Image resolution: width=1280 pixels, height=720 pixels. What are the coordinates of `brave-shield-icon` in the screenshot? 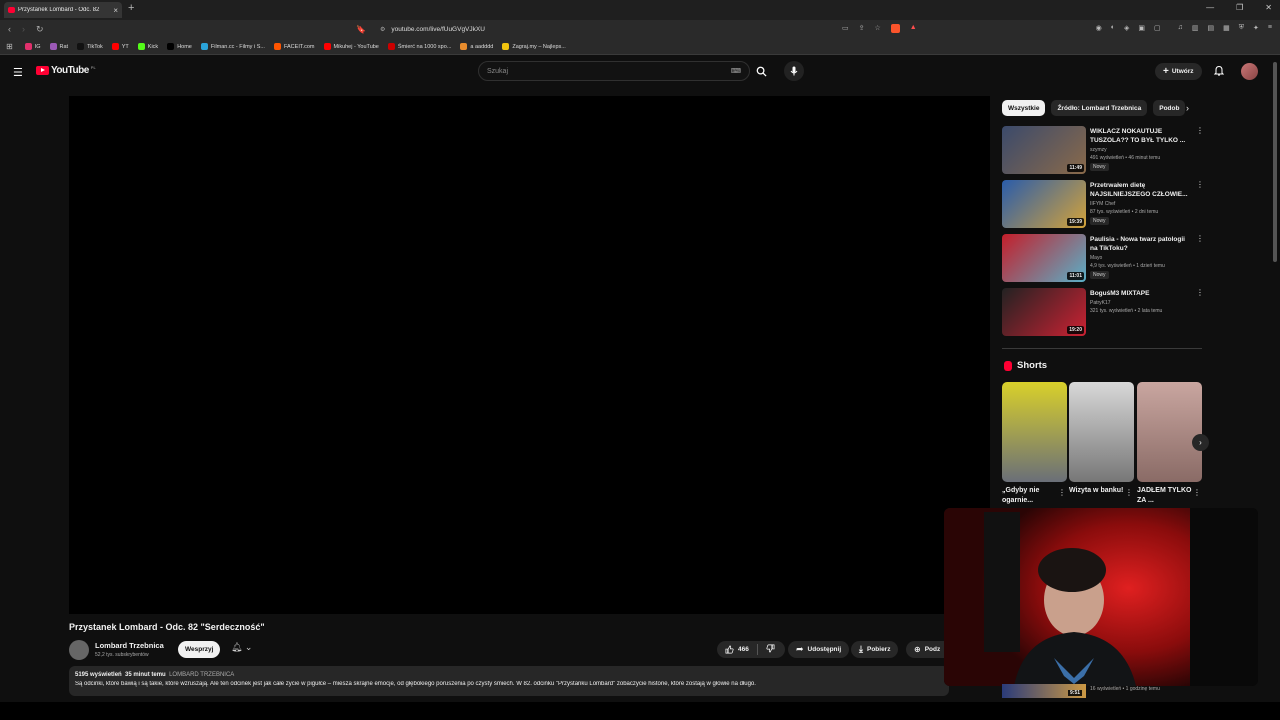 It's located at (895, 28).